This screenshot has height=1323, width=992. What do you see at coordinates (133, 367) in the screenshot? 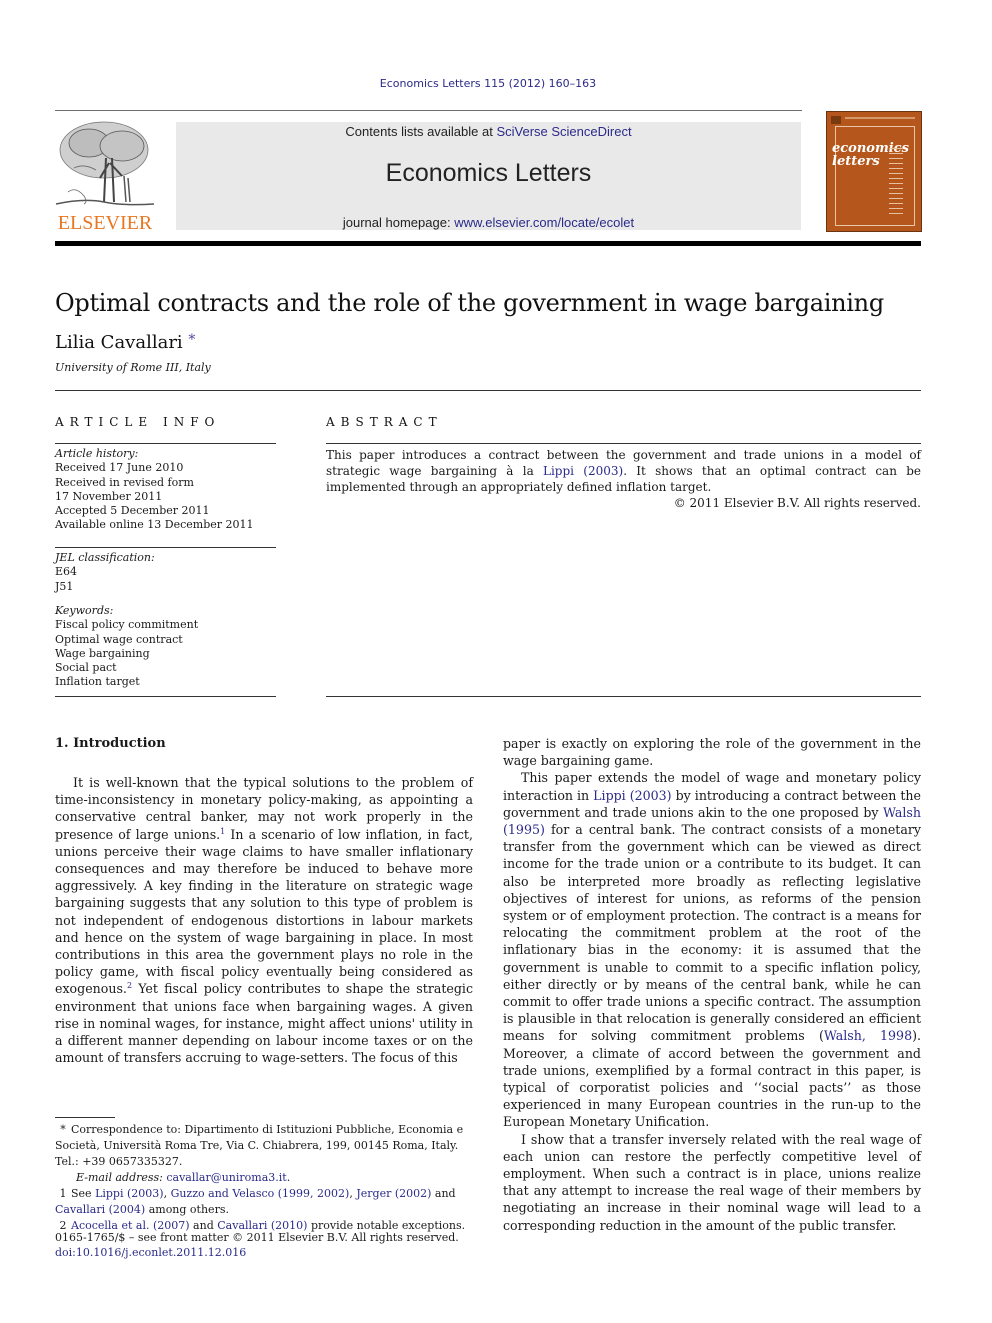
I see `affiliation: University of Rome III, Italy` at bounding box center [133, 367].